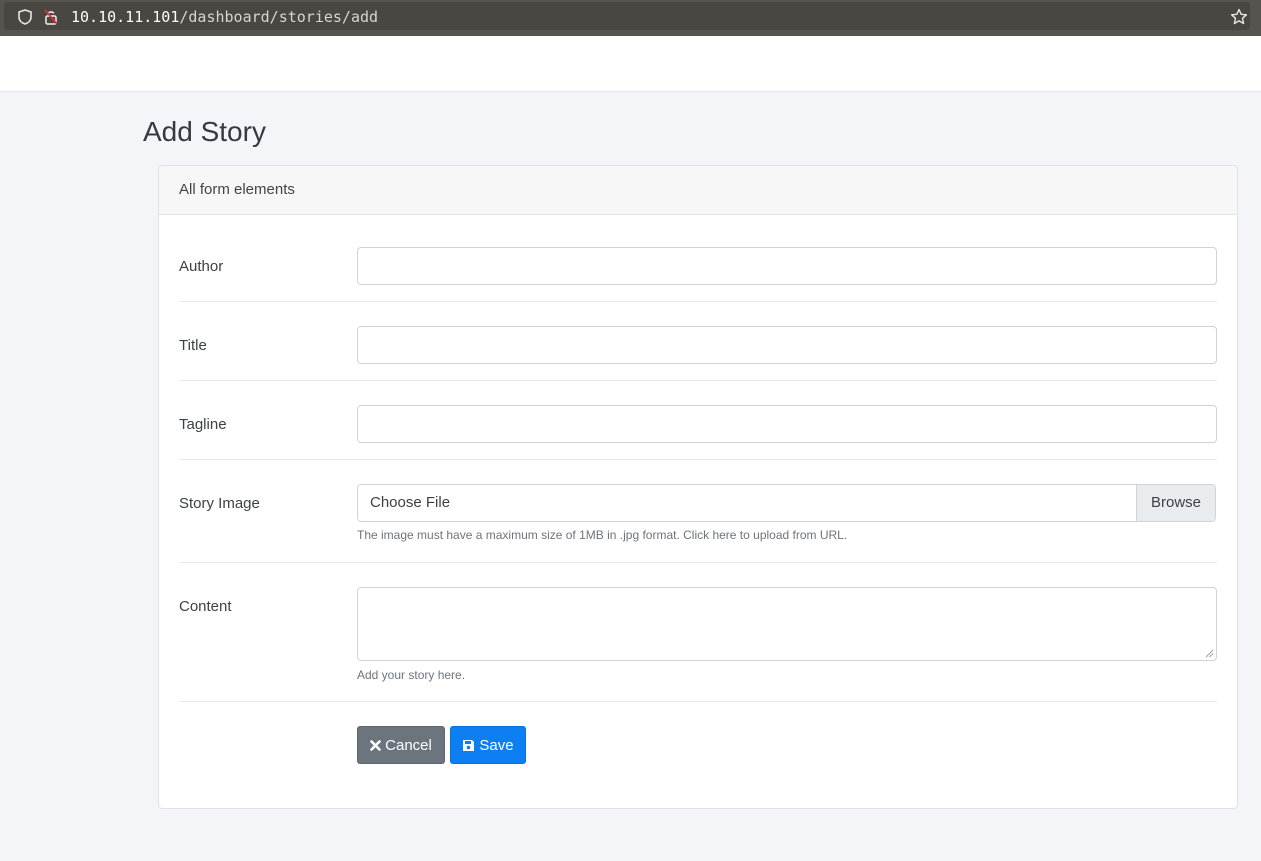 The image size is (1261, 861). I want to click on address-bar: 10.10.11.101/dashboard/stories/add, so click(627, 16).